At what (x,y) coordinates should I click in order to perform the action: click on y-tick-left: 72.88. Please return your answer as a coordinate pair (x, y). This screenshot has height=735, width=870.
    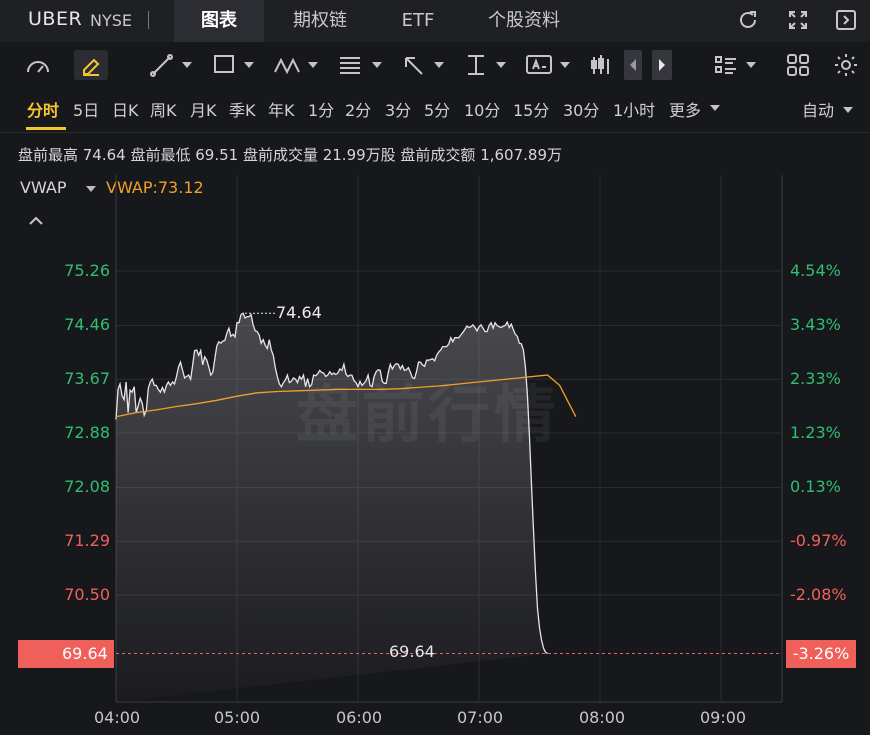
    Looking at the image, I should click on (87, 432).